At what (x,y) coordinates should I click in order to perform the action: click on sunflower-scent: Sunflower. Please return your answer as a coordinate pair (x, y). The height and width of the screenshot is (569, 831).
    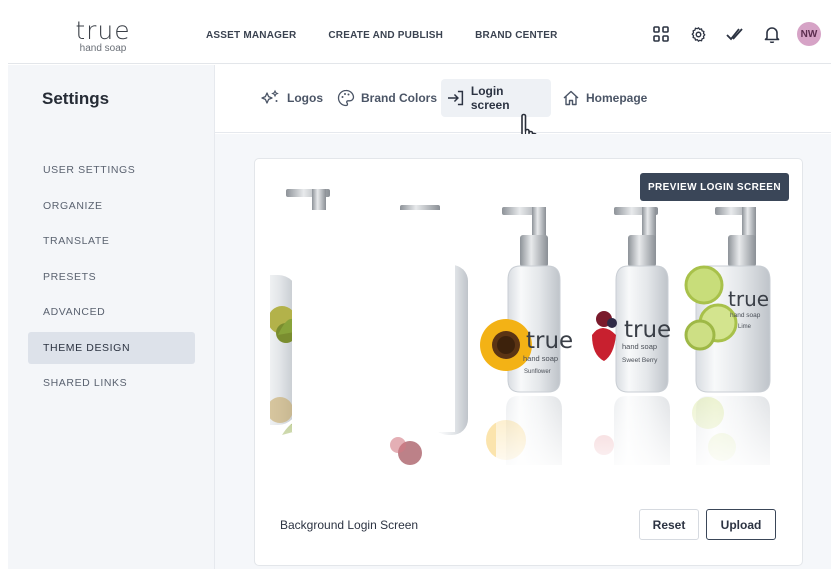
    Looking at the image, I should click on (537, 372).